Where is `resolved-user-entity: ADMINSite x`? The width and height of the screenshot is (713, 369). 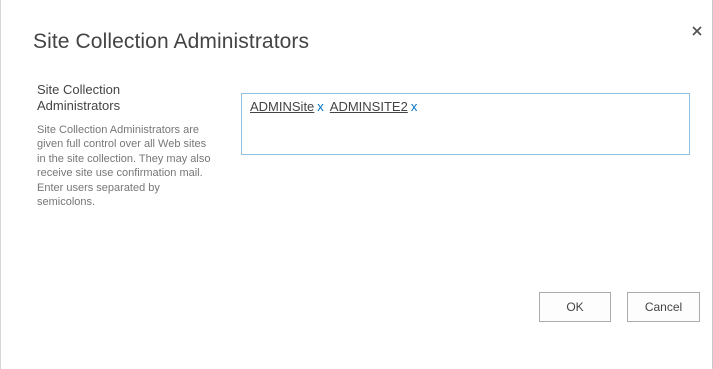
resolved-user-entity: ADMINSite x is located at coordinates (287, 107).